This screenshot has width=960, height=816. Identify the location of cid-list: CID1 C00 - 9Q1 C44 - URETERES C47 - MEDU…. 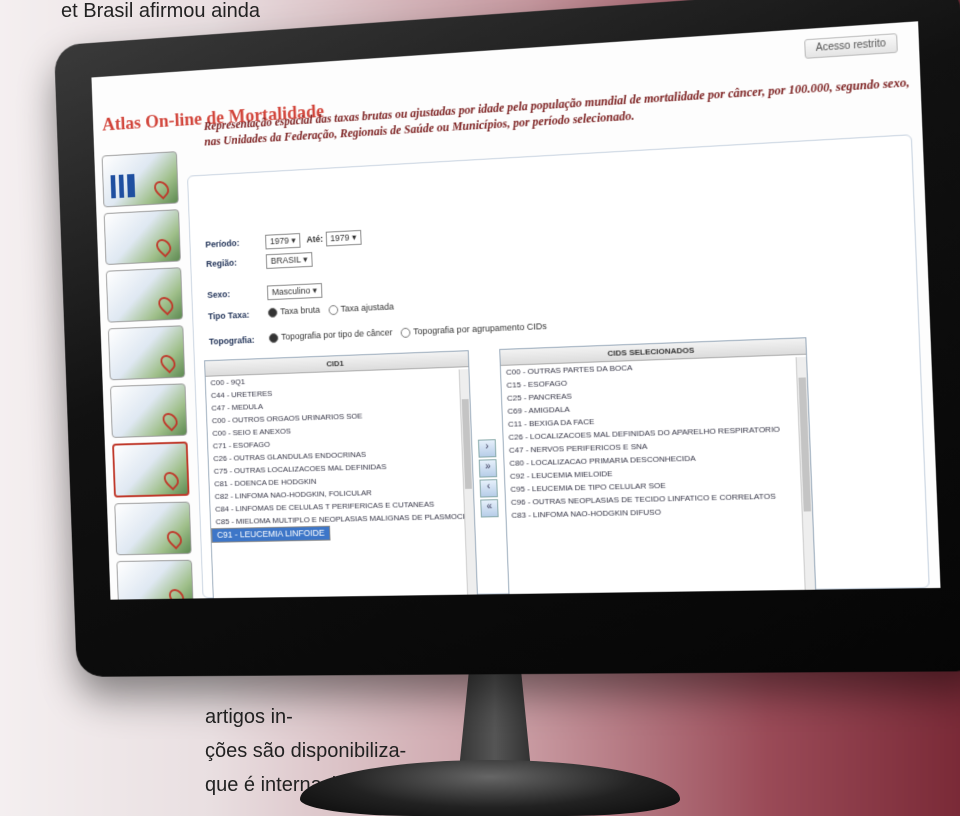
(341, 475).